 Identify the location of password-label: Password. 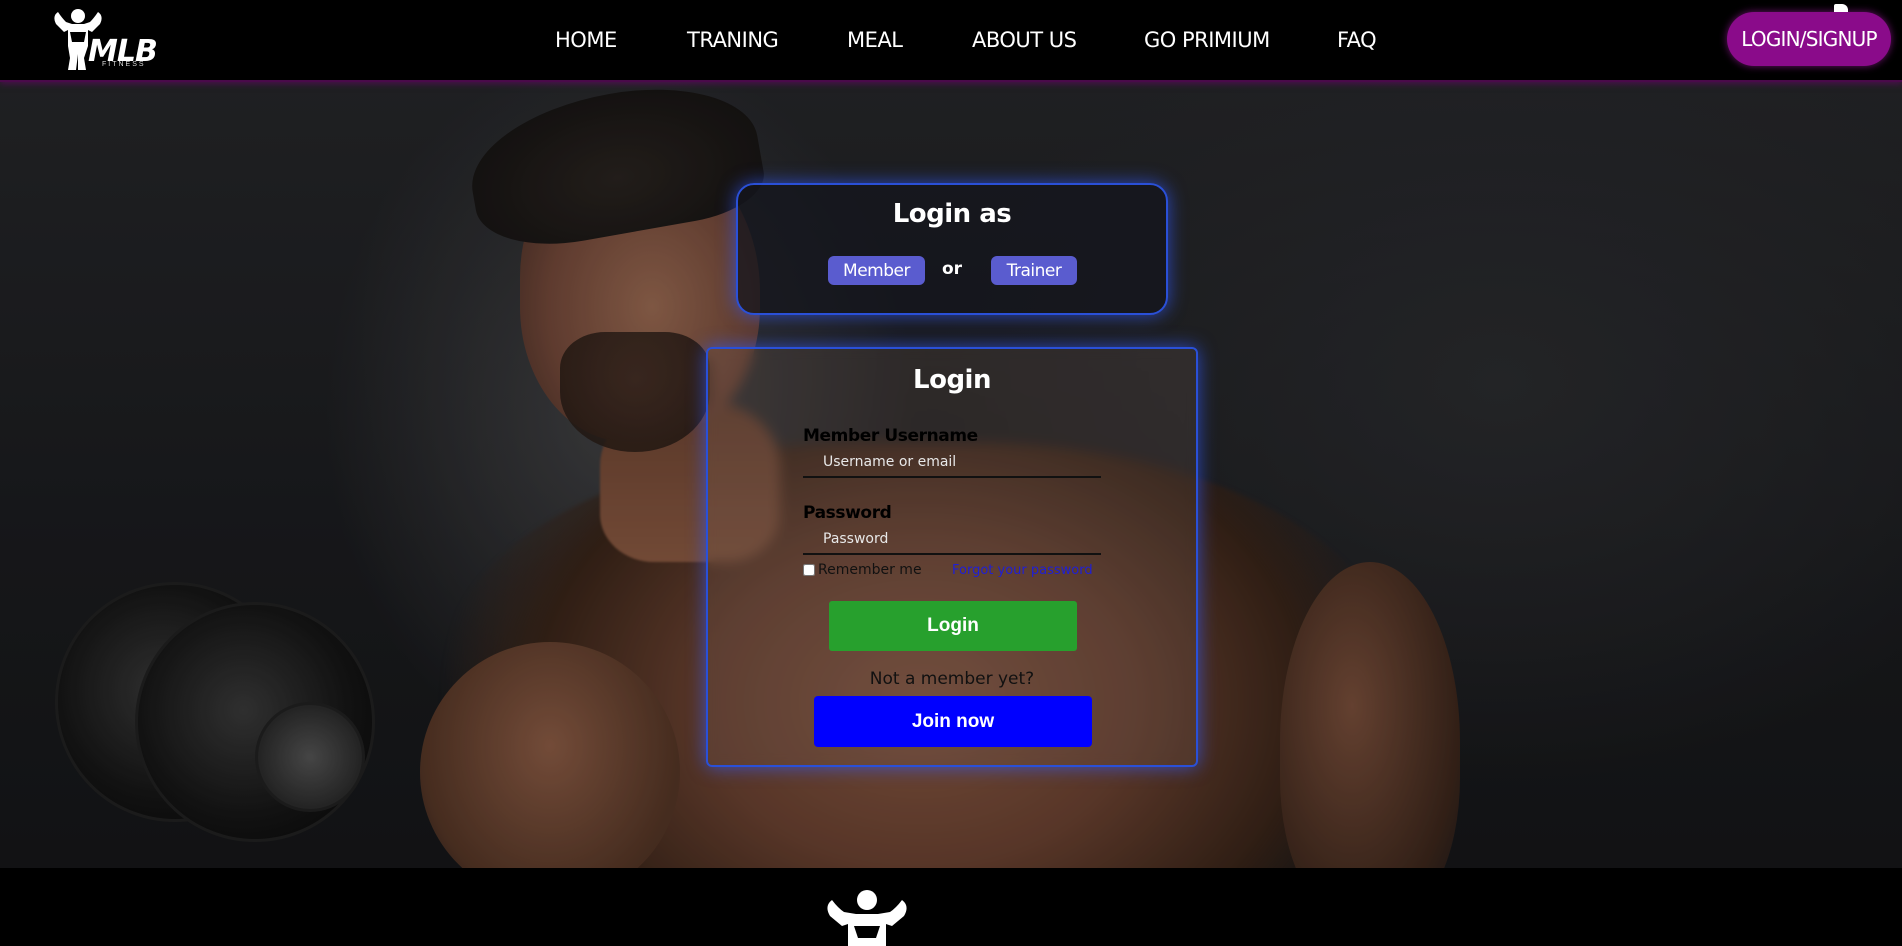
(847, 513).